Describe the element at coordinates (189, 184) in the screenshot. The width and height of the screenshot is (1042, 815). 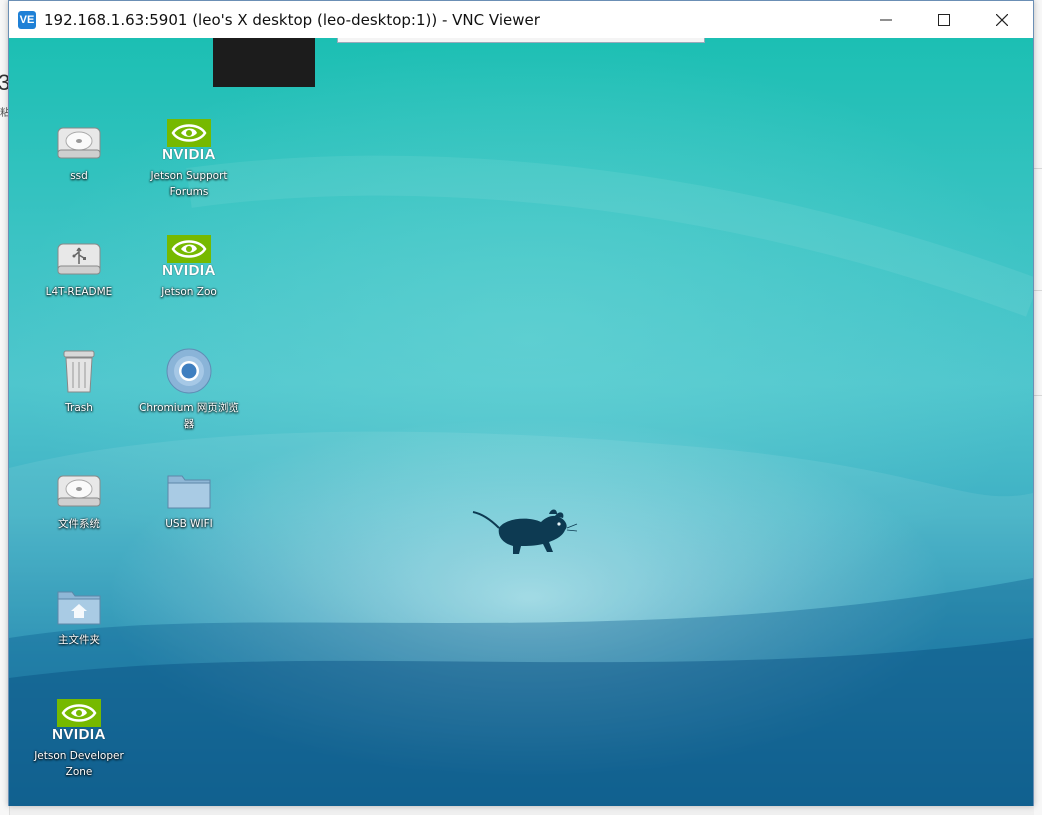
I see `desktop-icon-label: Jetson Support Forums` at that location.